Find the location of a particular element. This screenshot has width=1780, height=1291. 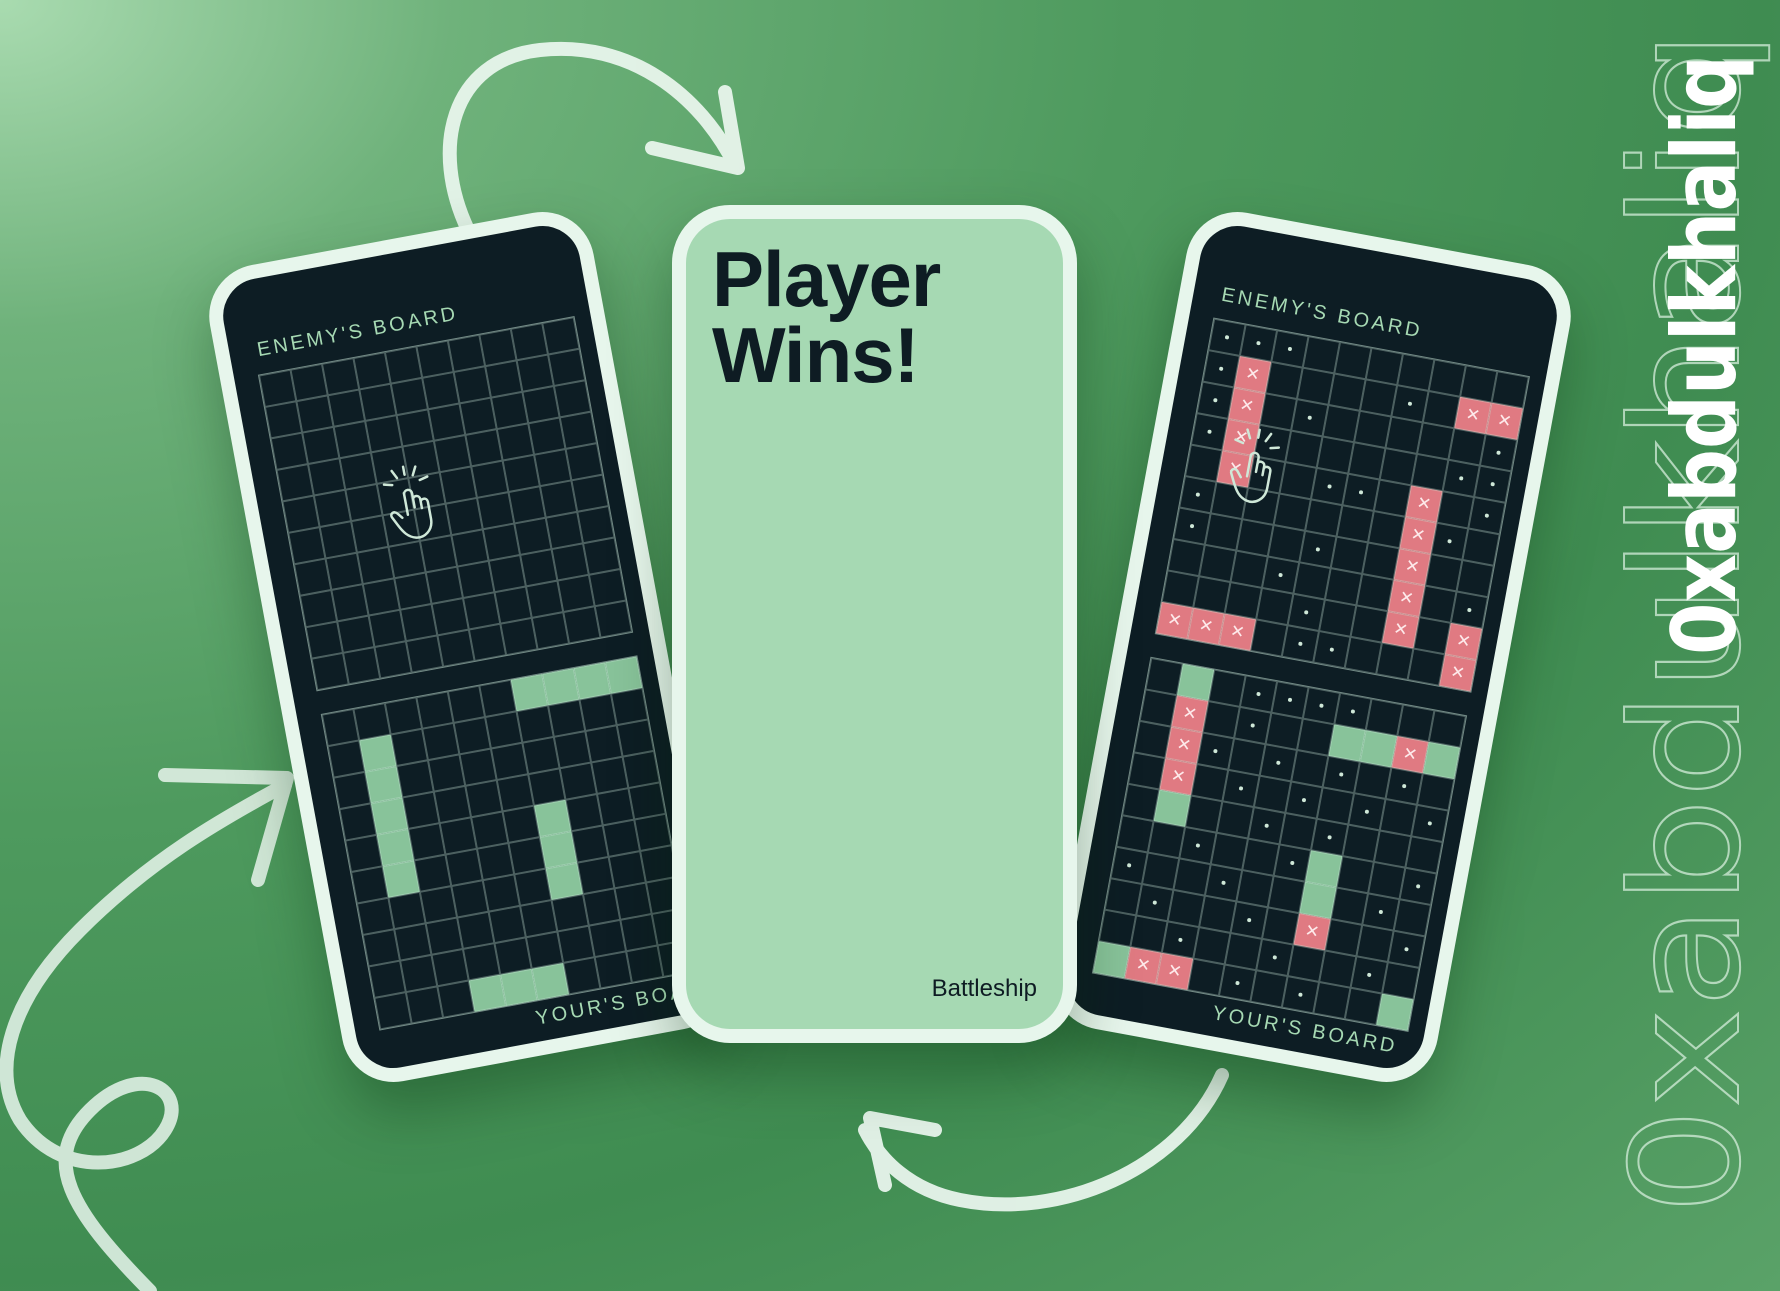

win-title: Player Wins! is located at coordinates (826, 317).